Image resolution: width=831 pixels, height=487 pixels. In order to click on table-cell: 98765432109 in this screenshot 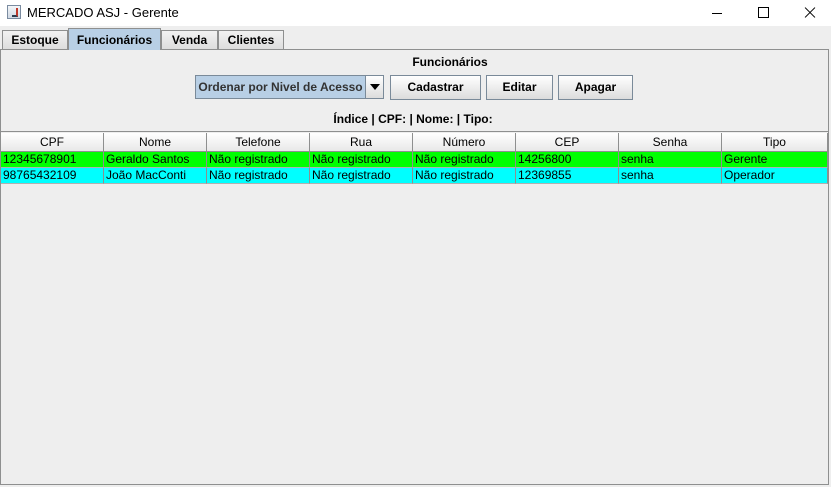, I will do `click(52, 176)`.